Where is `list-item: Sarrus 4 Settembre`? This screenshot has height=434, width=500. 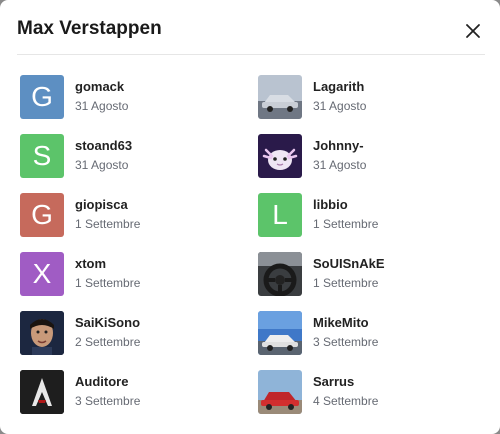 list-item: Sarrus 4 Settembre is located at coordinates (368, 392).